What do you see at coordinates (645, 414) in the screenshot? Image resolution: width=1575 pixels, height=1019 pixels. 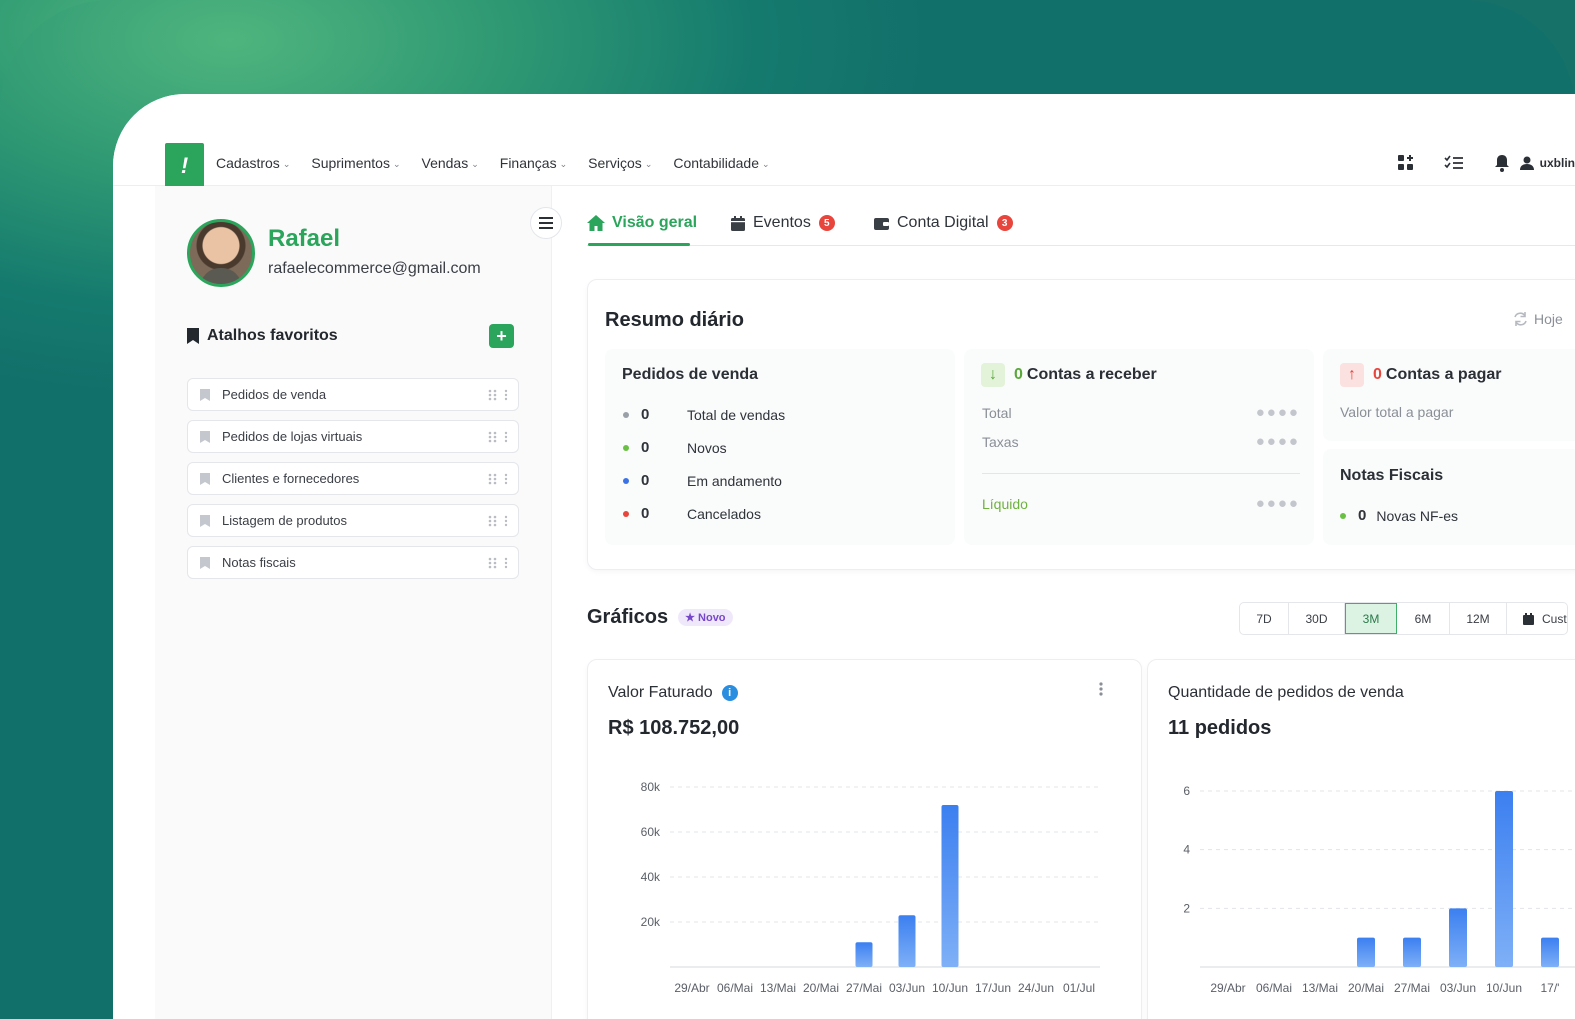 I see `stat-value: 0` at bounding box center [645, 414].